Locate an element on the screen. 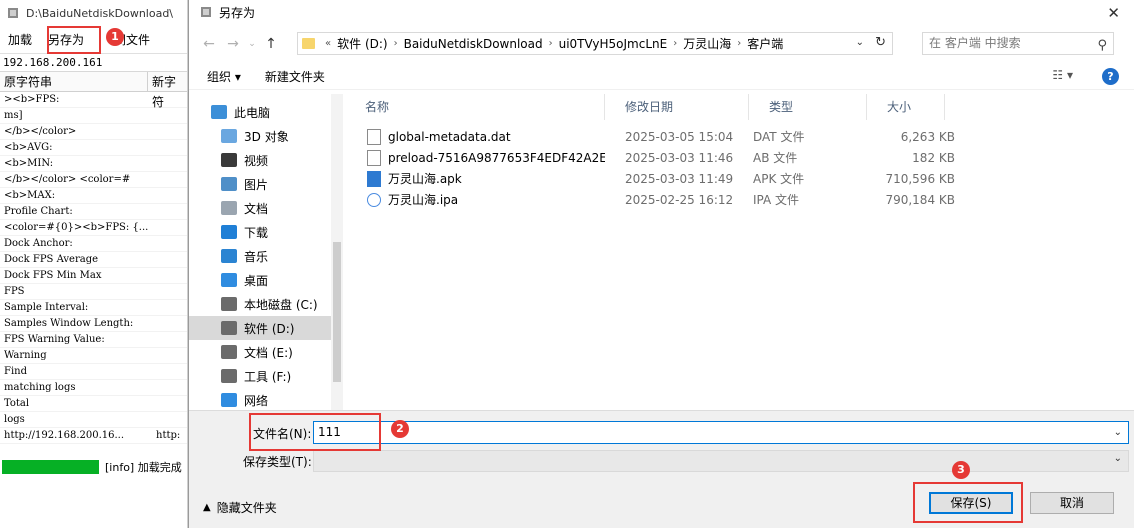  table-row: </b></color> is located at coordinates (93, 132).